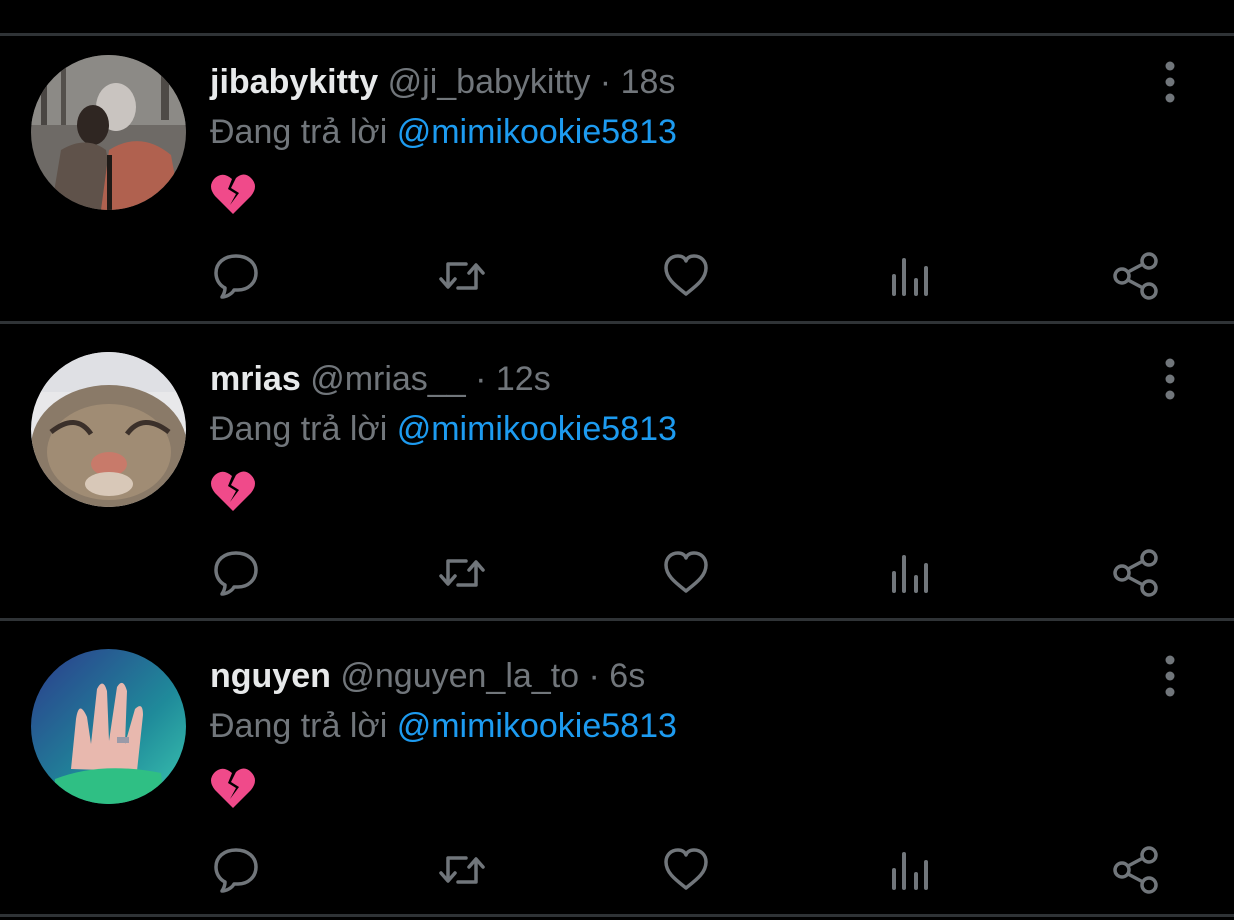 This screenshot has height=920, width=1234. I want to click on tweet-header: nguyen @nguyen_la_to · 6s, so click(427, 676).